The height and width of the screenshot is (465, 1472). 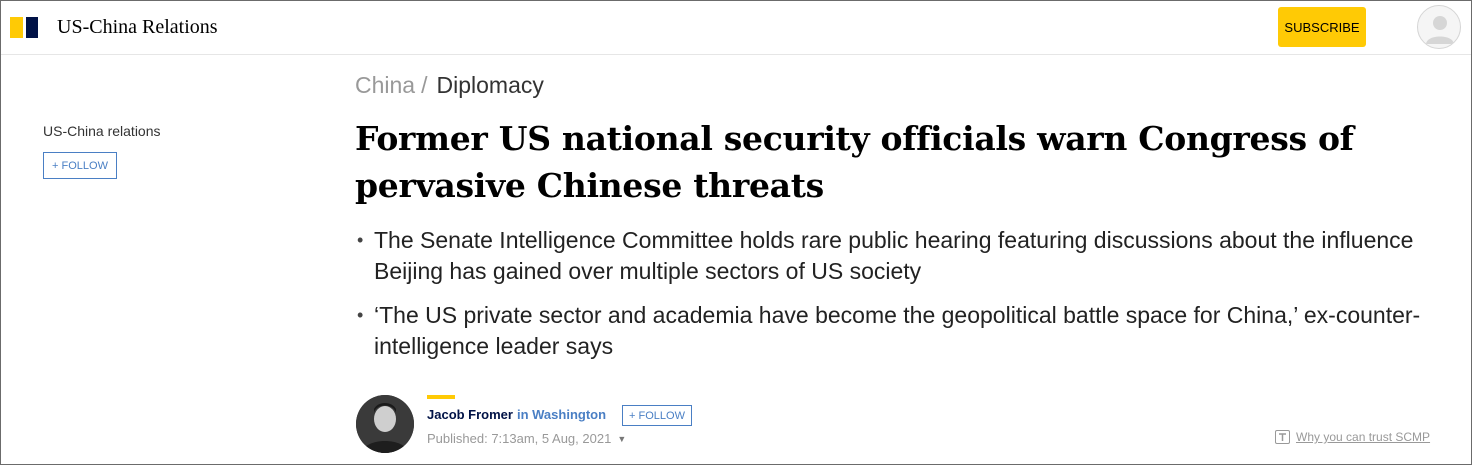 What do you see at coordinates (519, 438) in the screenshot?
I see `published-text: Published: 7:13am, 5 Aug, 2021` at bounding box center [519, 438].